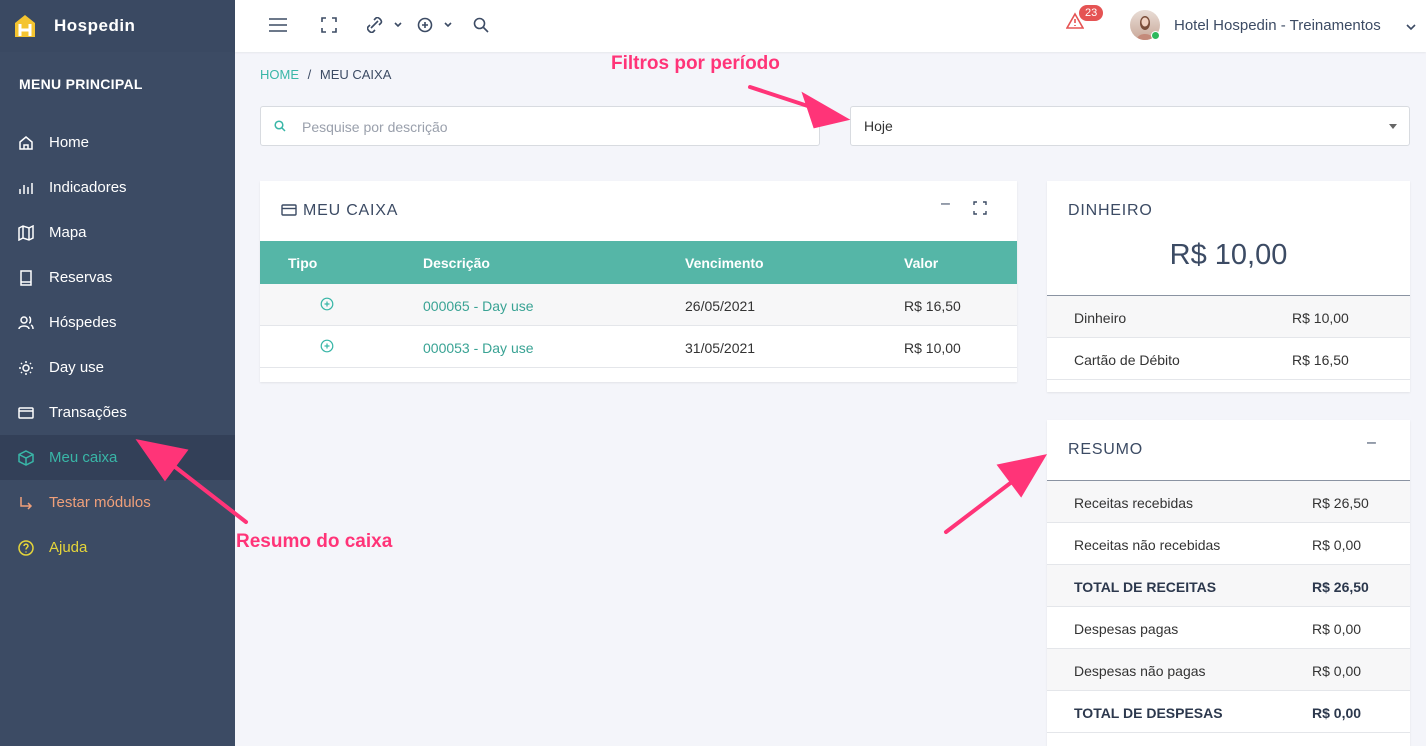  What do you see at coordinates (1145, 587) in the screenshot?
I see `item-label: TOTAL DE RECEITAS` at bounding box center [1145, 587].